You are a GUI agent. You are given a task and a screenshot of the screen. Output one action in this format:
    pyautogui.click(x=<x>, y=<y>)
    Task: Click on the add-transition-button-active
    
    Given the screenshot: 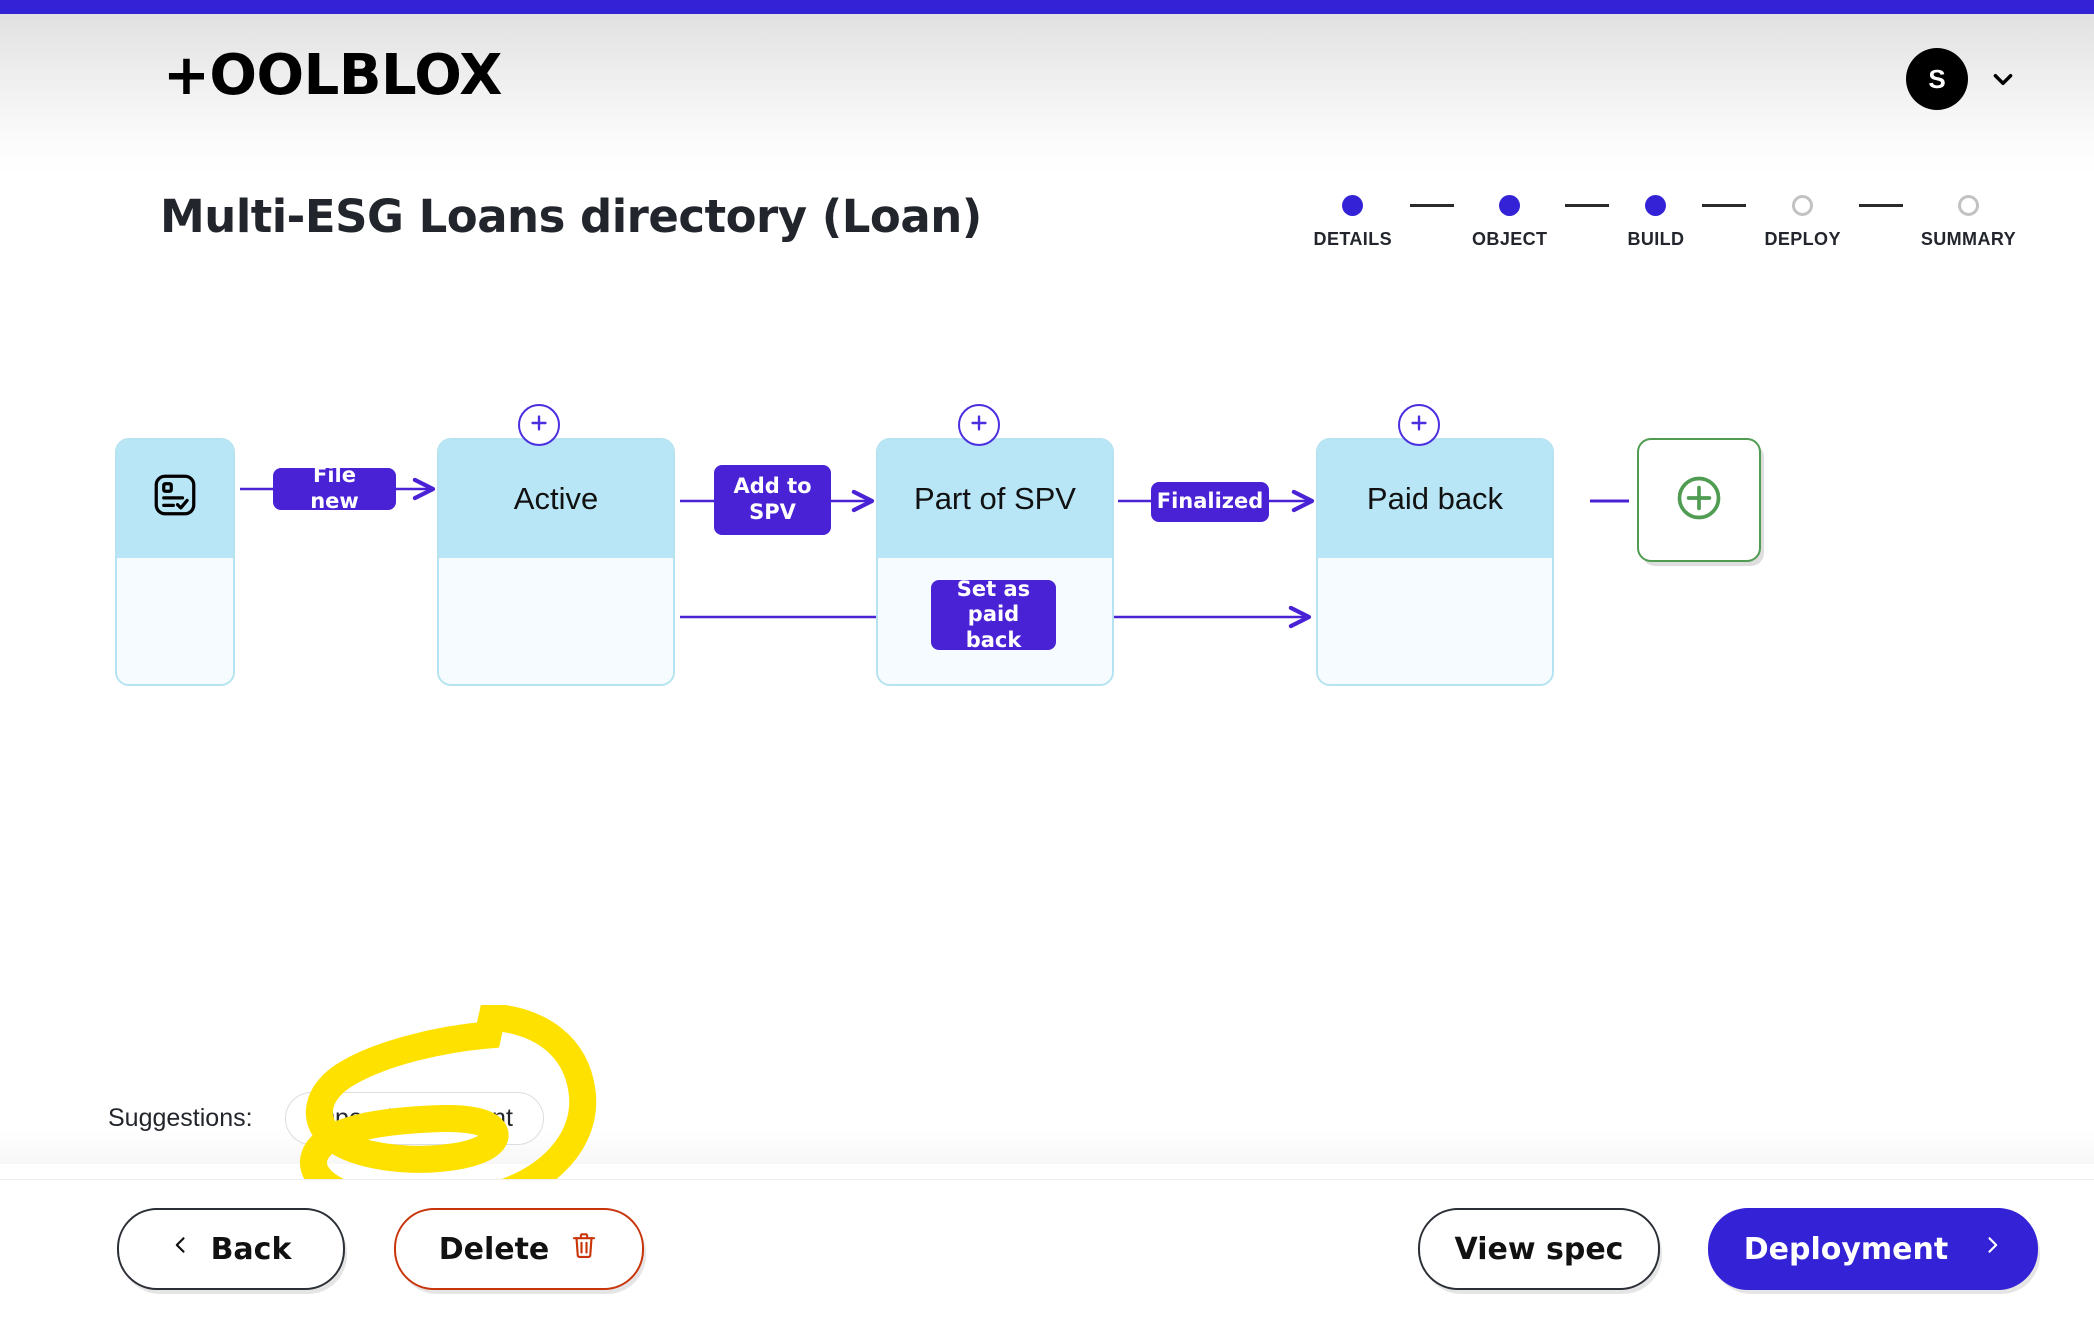 What is the action you would take?
    pyautogui.click(x=539, y=425)
    